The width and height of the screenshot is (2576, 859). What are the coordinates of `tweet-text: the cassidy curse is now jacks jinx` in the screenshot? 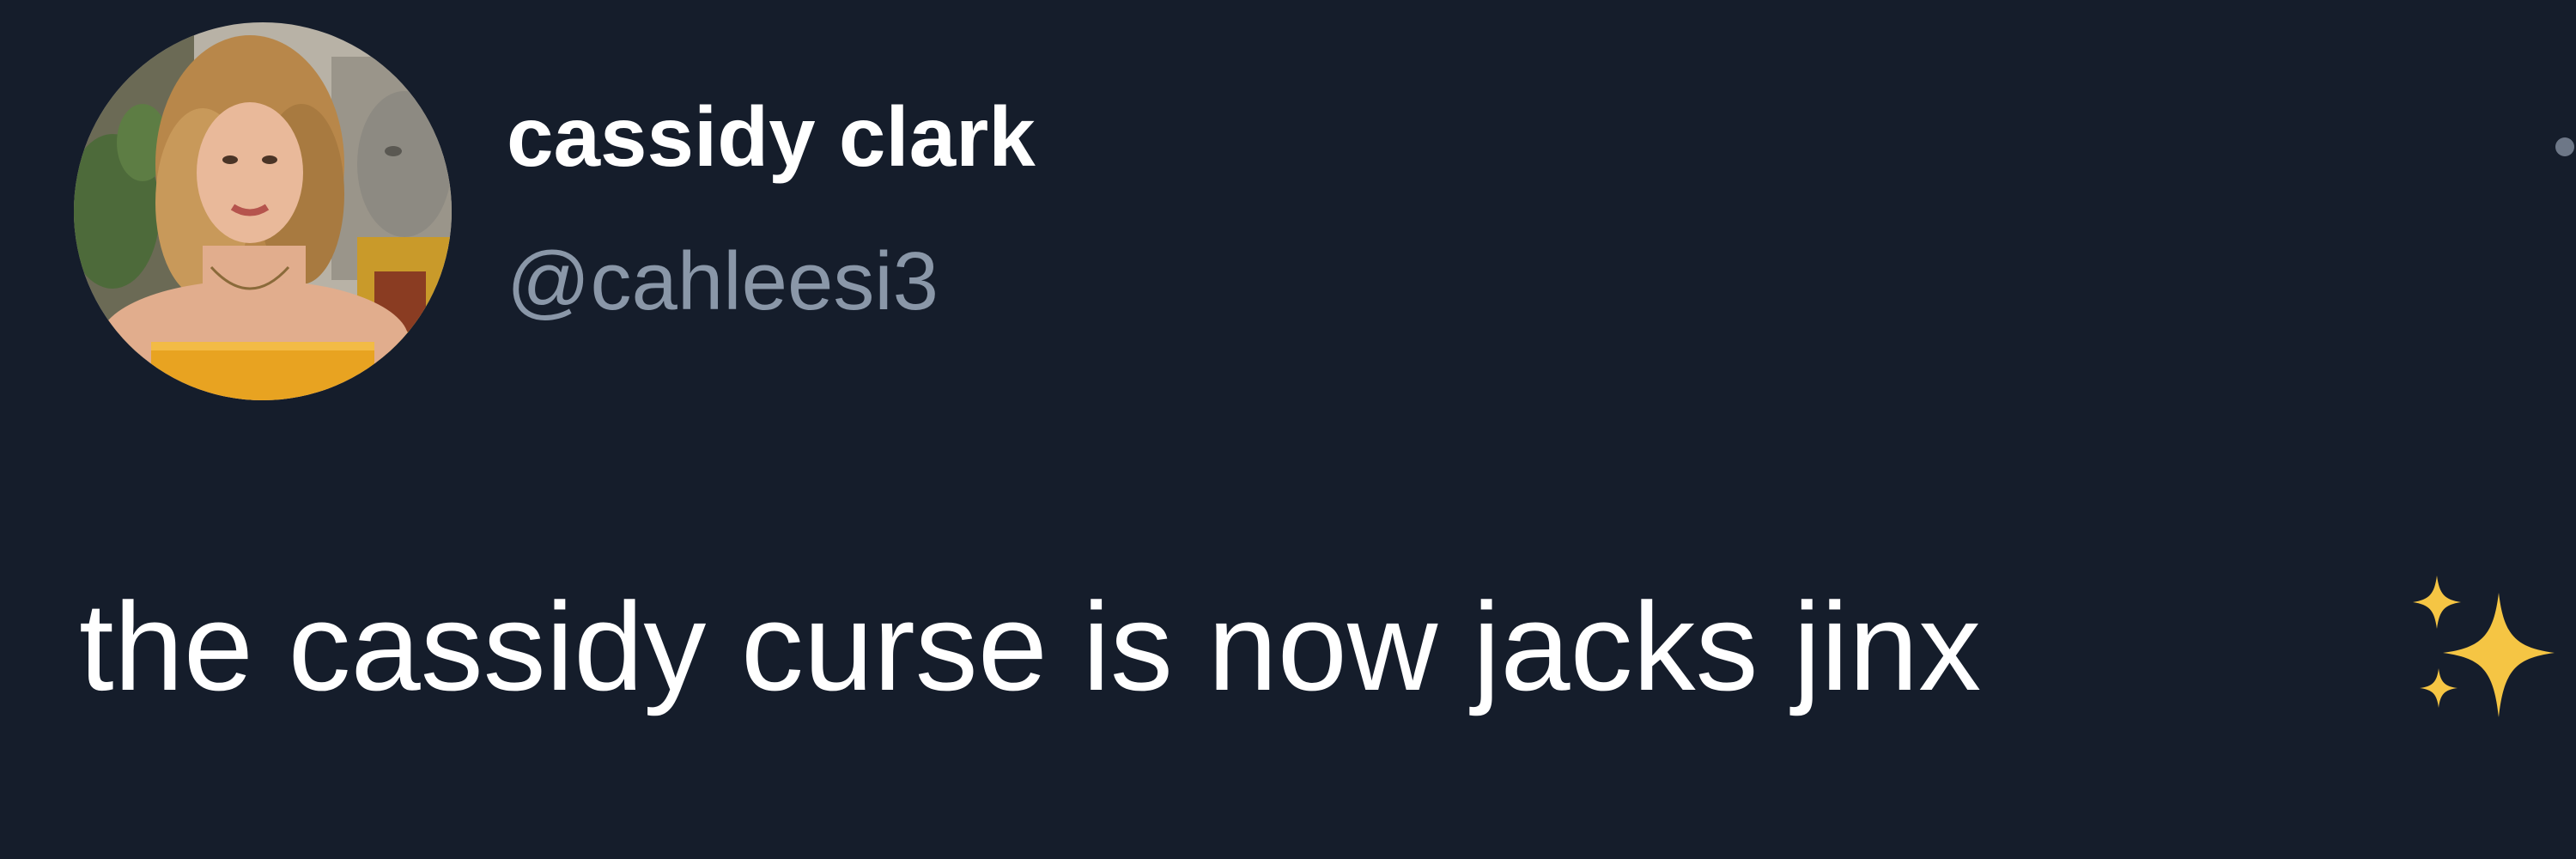 It's located at (1030, 646).